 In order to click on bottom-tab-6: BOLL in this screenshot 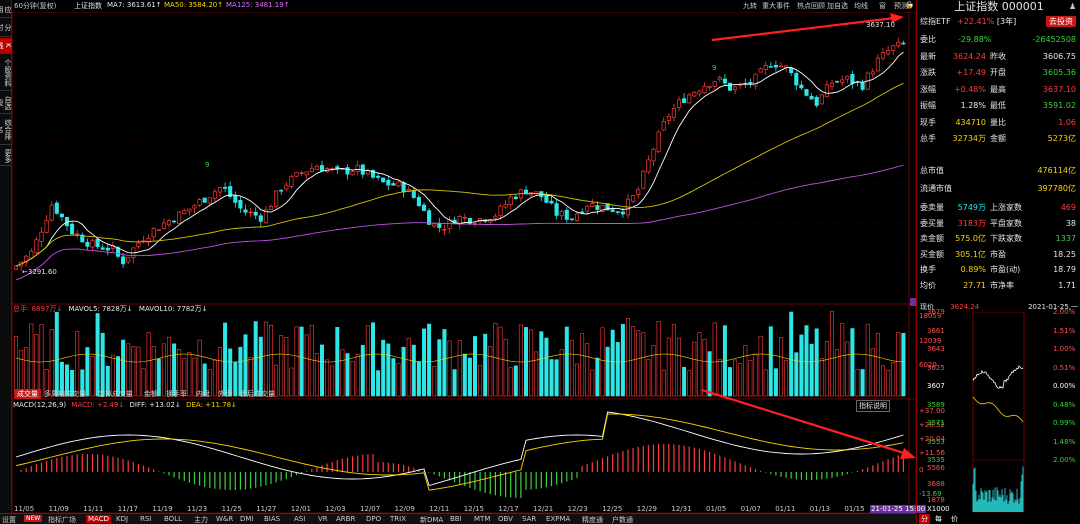, I will do `click(173, 519)`.